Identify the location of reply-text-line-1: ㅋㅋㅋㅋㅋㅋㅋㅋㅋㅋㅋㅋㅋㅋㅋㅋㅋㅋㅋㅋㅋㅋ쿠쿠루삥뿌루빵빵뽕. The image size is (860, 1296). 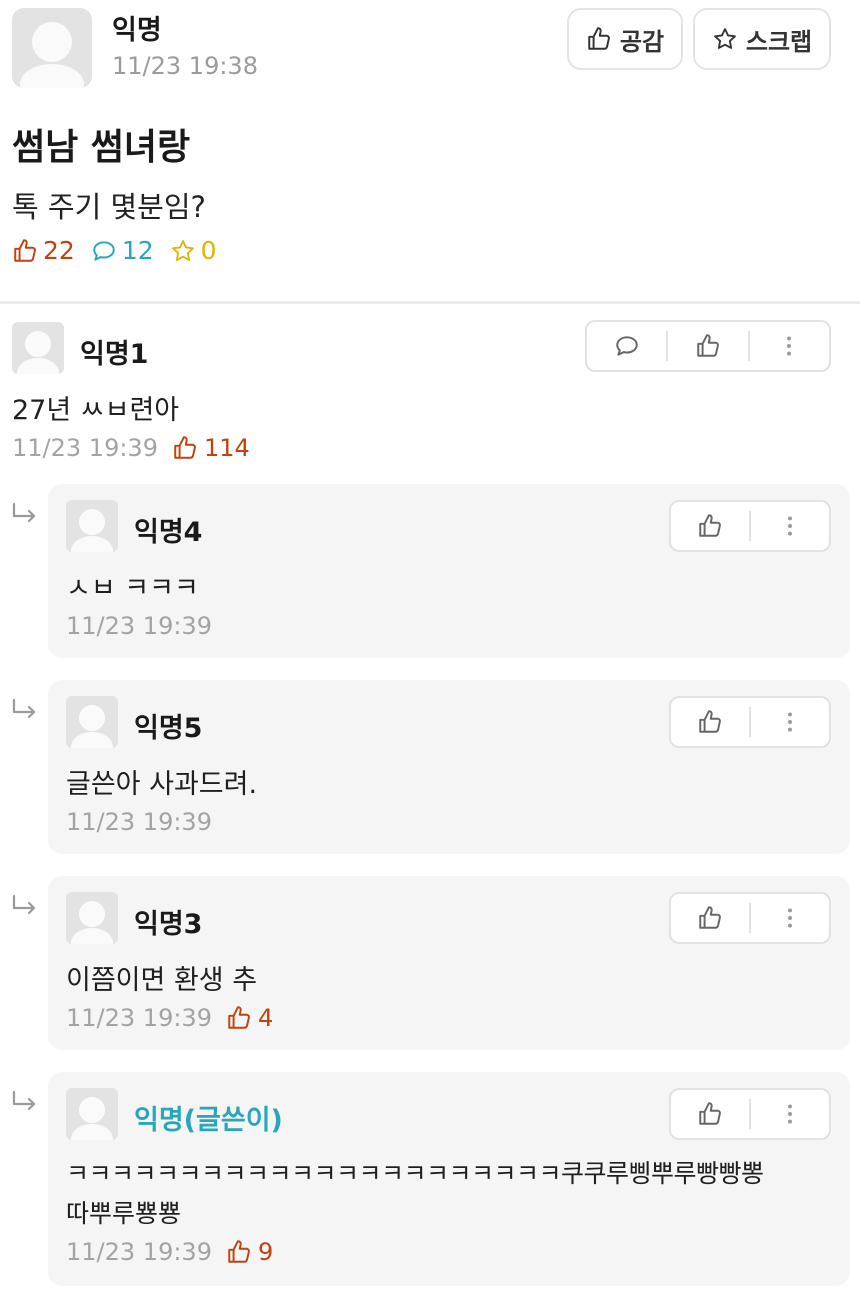
(415, 1173).